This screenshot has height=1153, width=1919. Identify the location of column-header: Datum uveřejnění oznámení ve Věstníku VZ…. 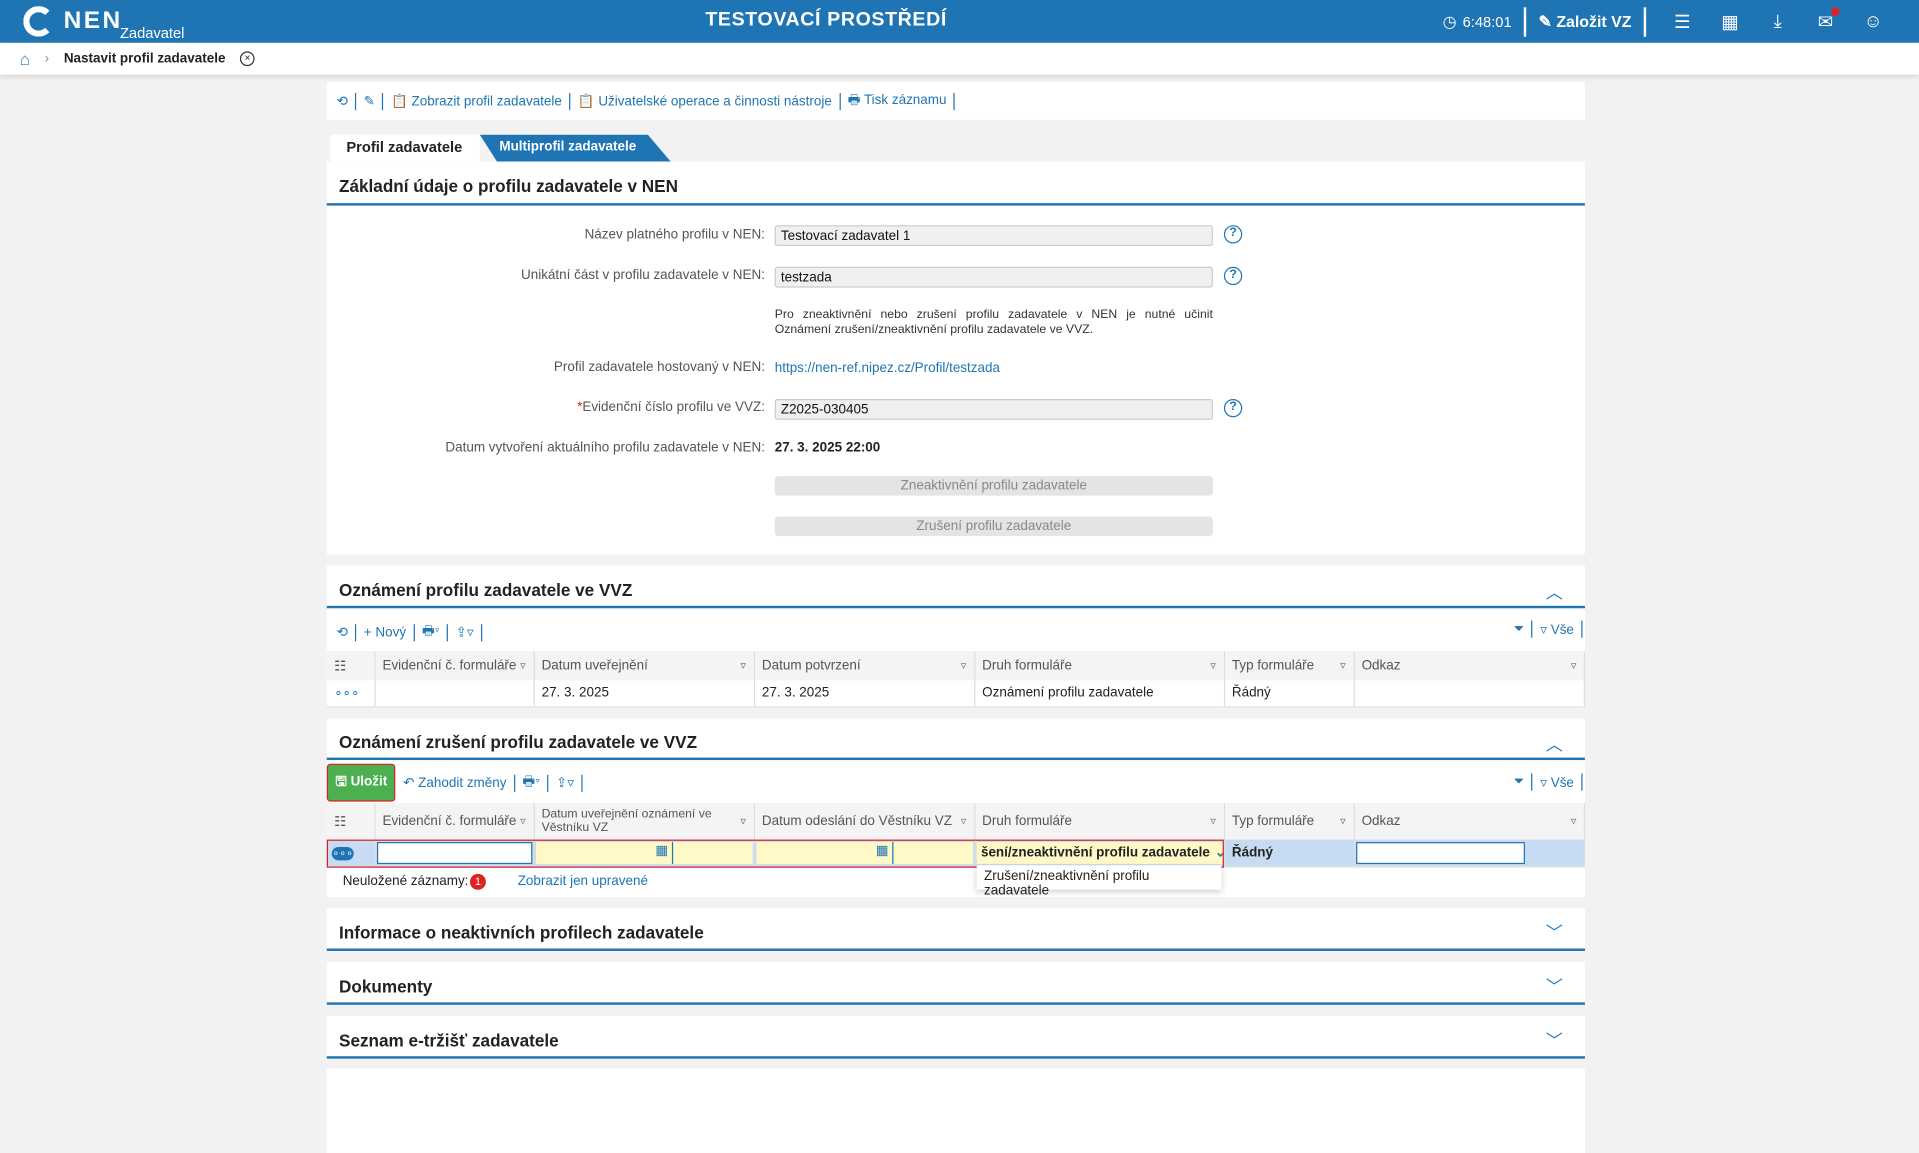
(644, 821).